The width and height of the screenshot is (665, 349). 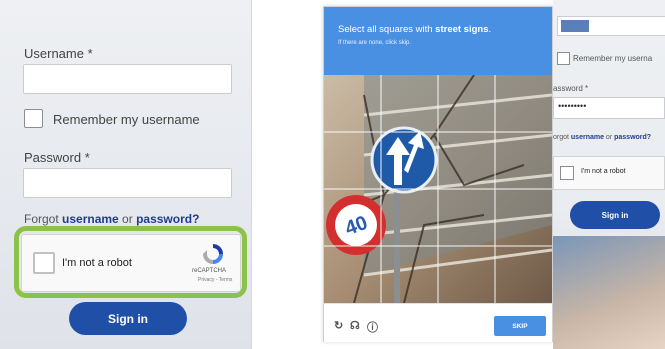 I want to click on cropped-forgot-links: orgot username or password?, so click(x=602, y=137).